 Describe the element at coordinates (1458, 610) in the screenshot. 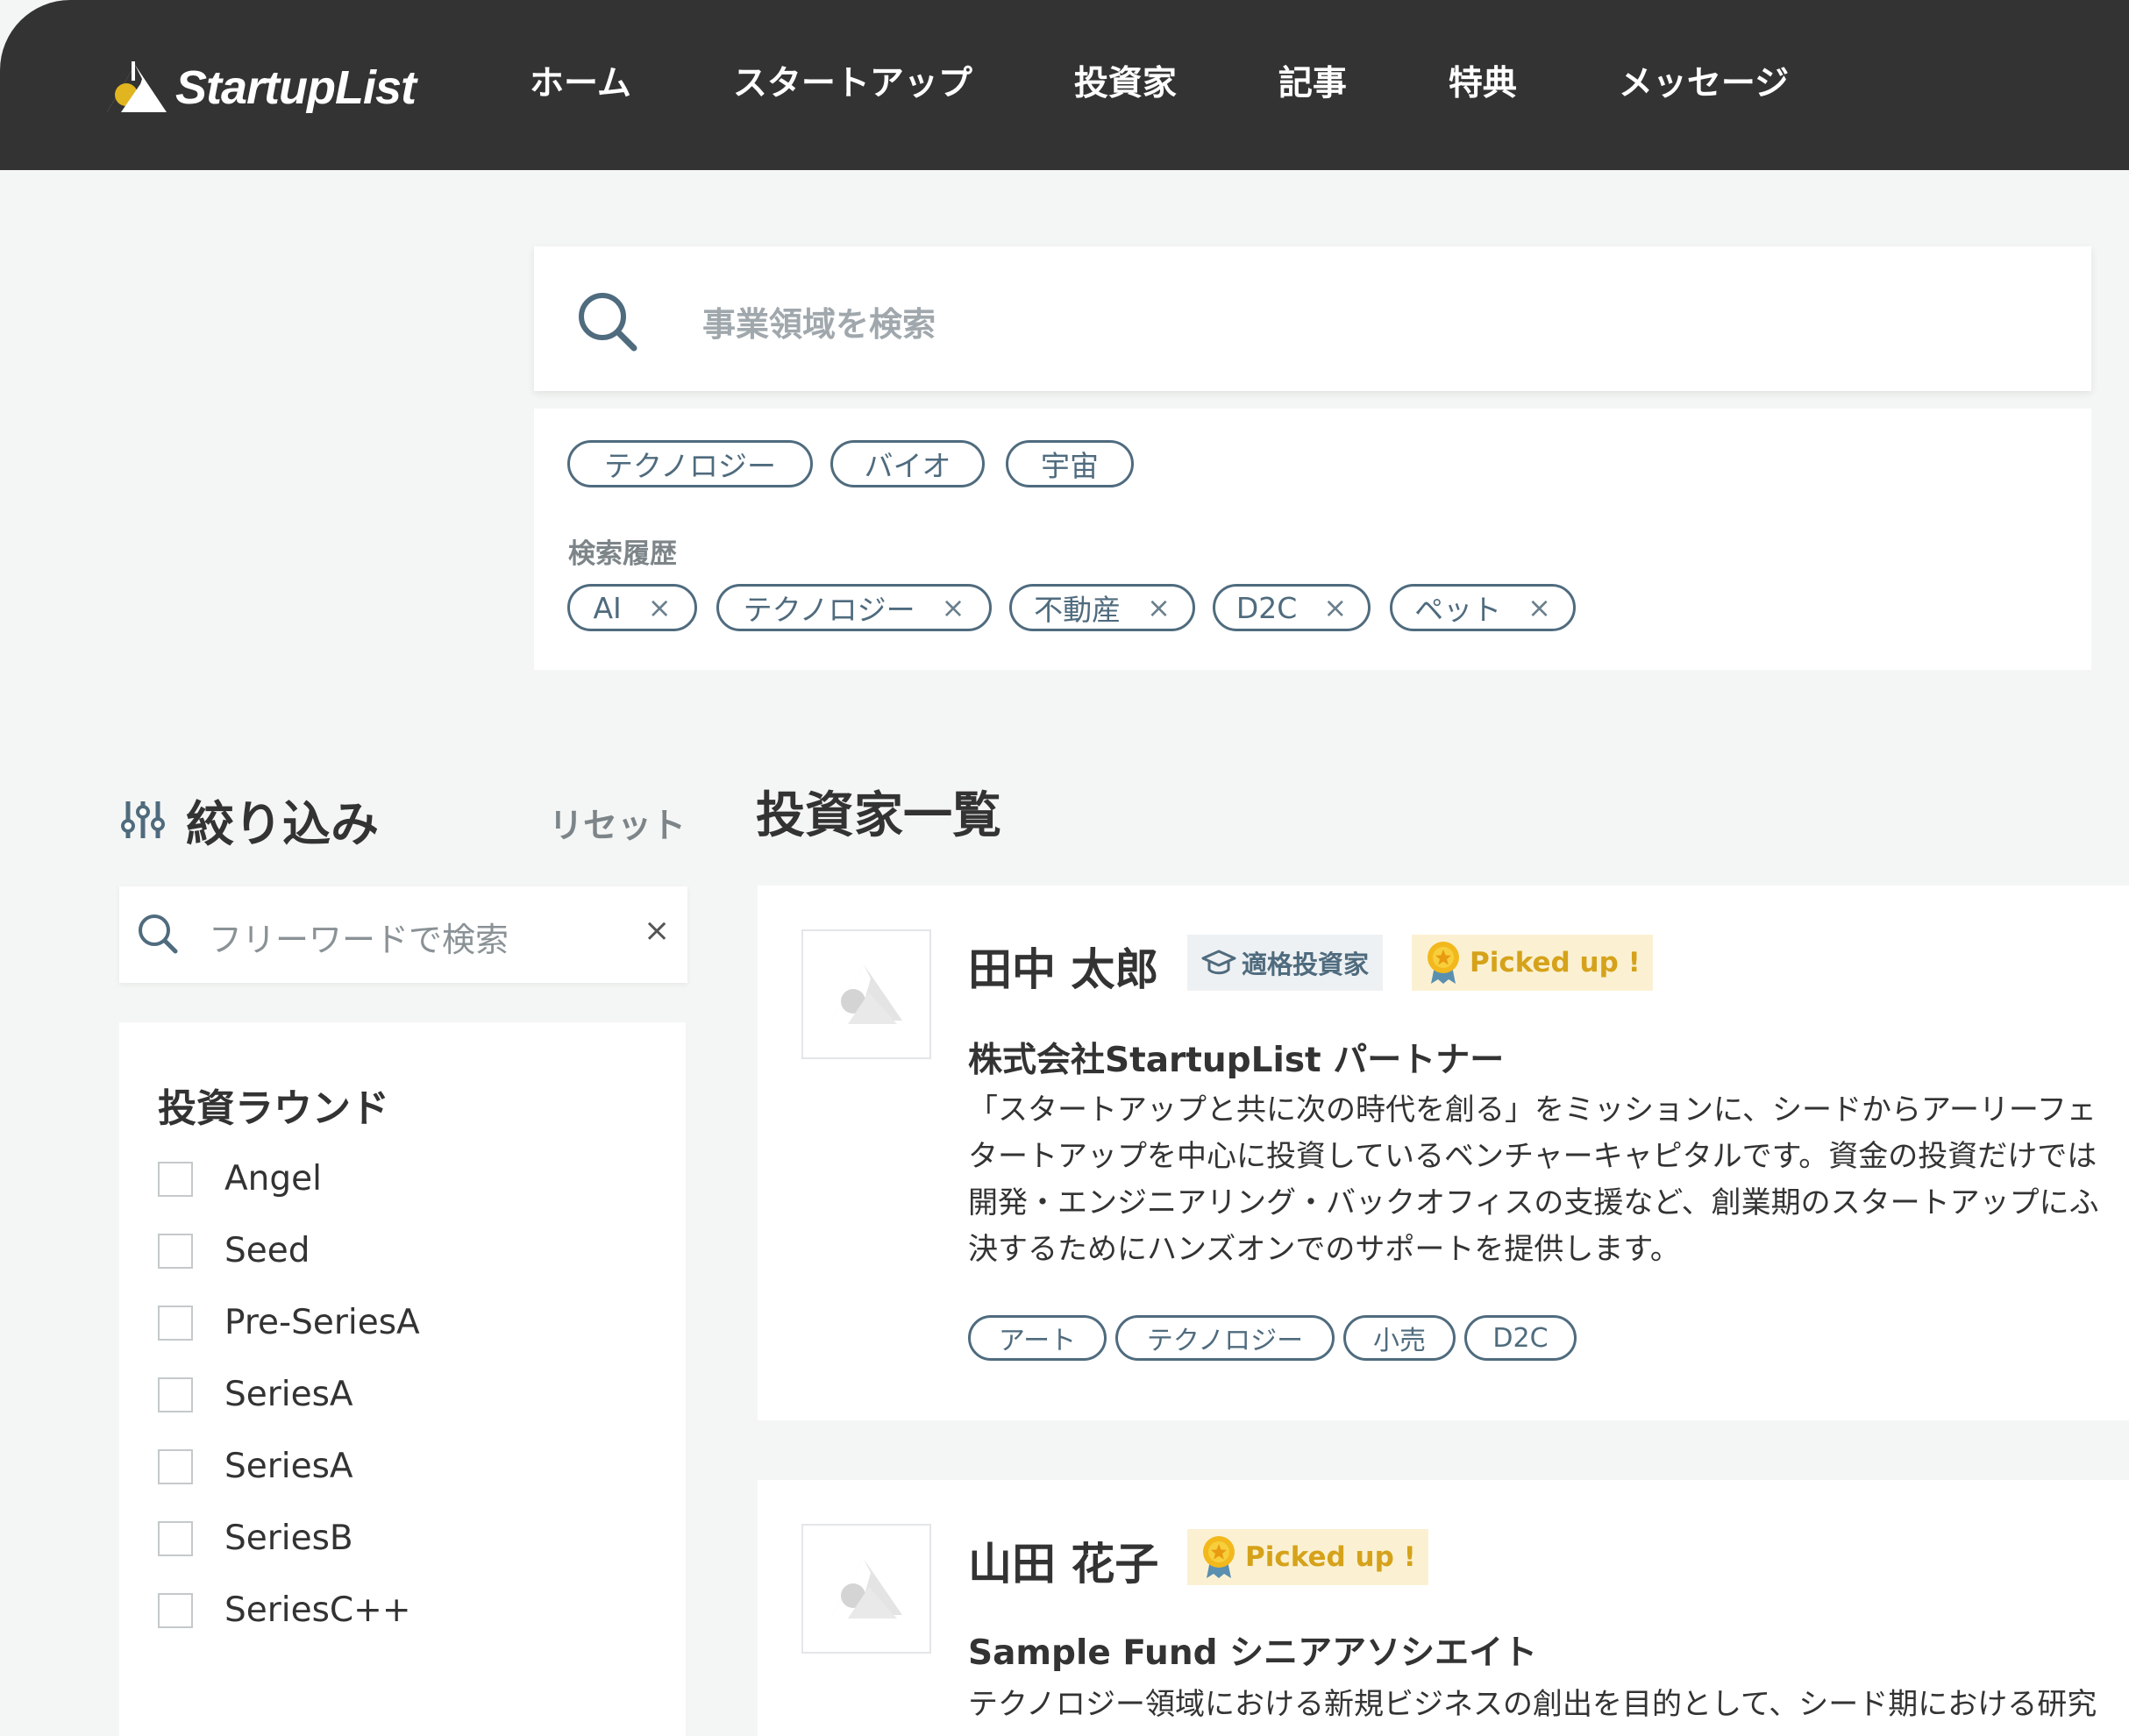

I see `history-tag-label: ペット` at that location.